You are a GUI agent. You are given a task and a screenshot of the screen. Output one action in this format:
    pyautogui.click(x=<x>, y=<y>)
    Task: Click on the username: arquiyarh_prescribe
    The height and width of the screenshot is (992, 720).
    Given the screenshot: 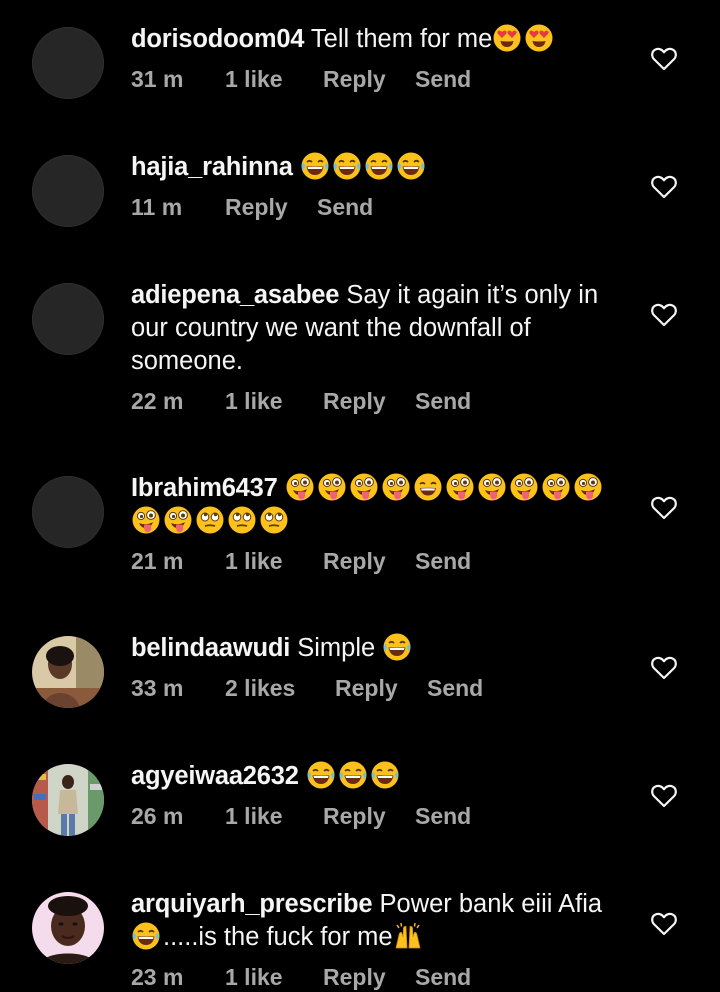 What is the action you would take?
    pyautogui.click(x=252, y=904)
    